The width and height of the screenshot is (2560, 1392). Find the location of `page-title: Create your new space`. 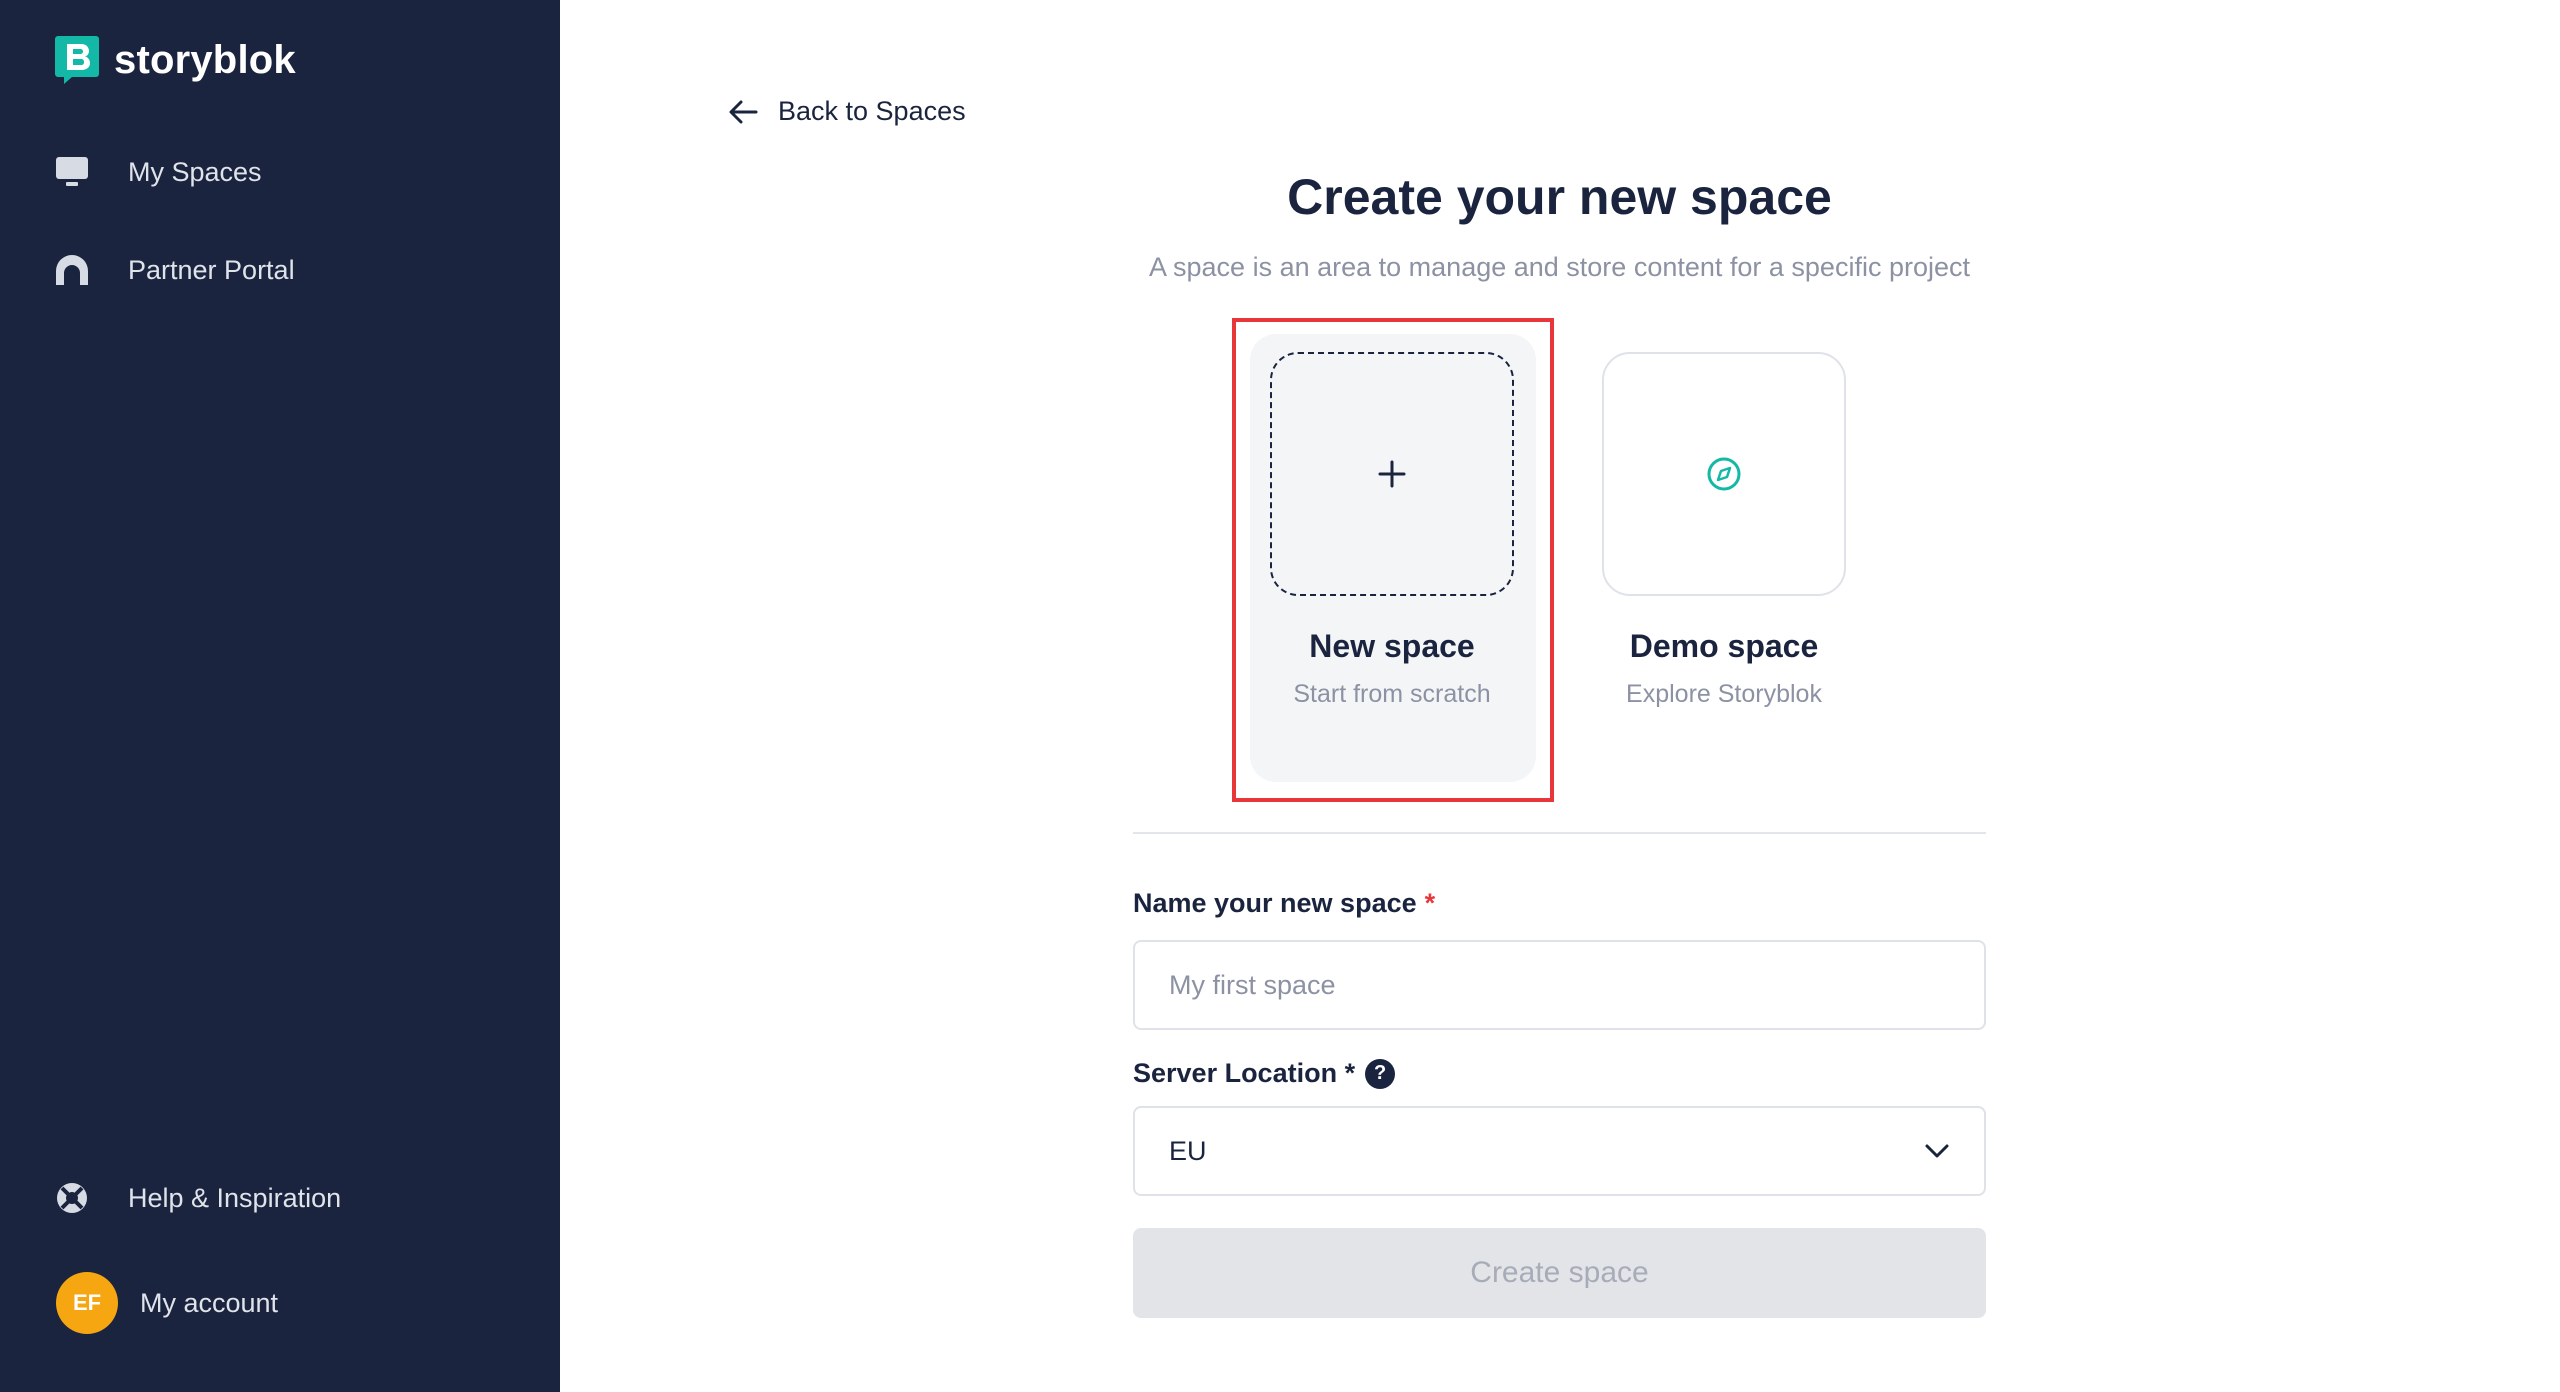

page-title: Create your new space is located at coordinates (1559, 197).